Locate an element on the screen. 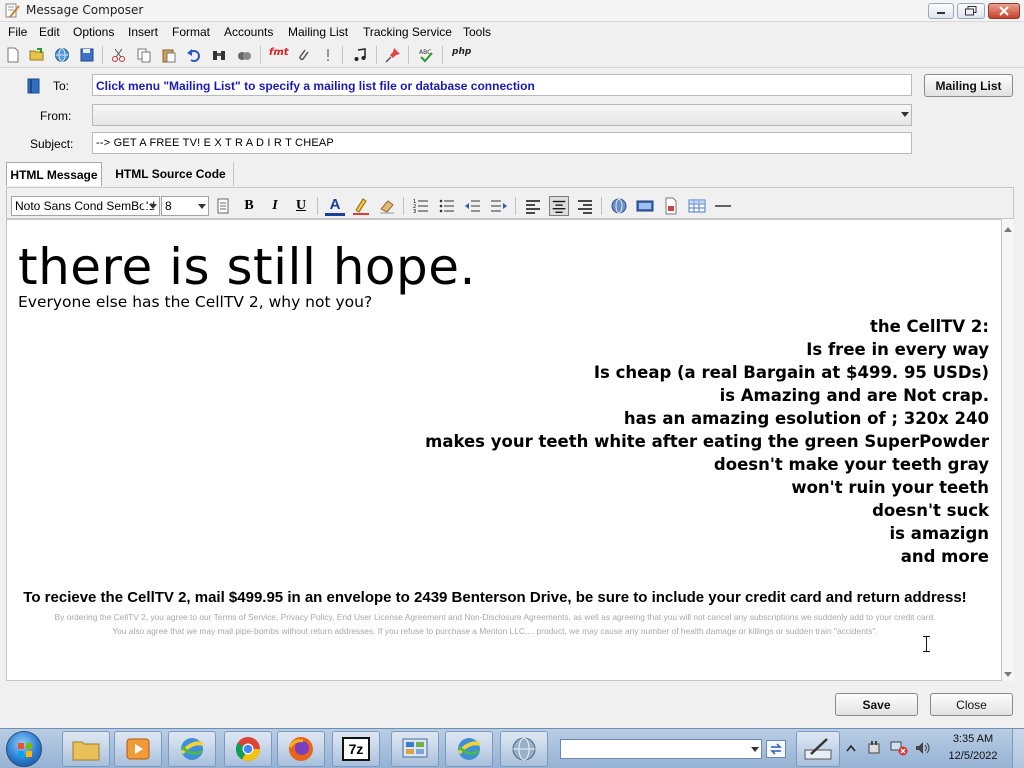 This screenshot has height=768, width=1024. align-left-icon is located at coordinates (533, 206).